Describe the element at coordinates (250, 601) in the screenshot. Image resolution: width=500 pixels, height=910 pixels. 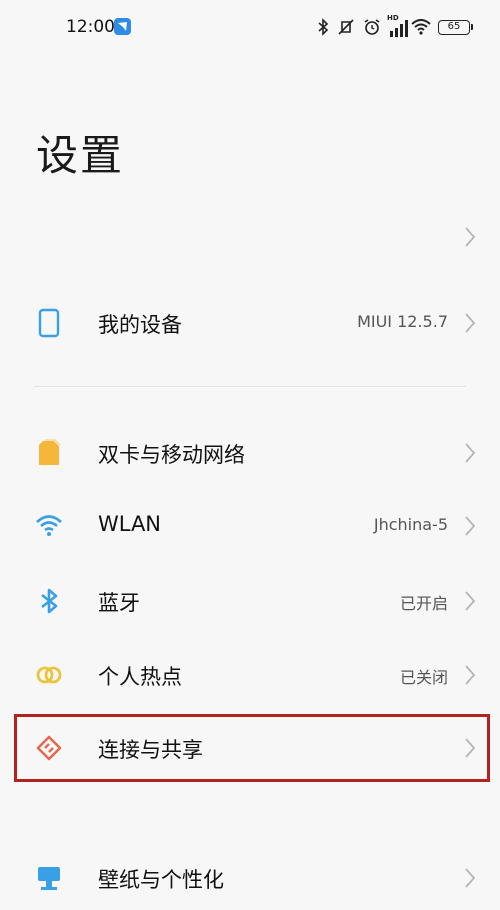
I see `row-bluetooth: 蓝牙 已开启` at that location.